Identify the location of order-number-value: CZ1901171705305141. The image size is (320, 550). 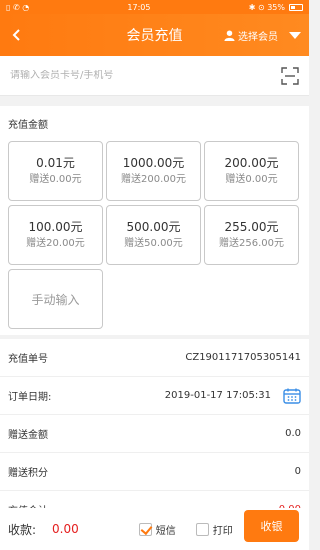
(243, 357).